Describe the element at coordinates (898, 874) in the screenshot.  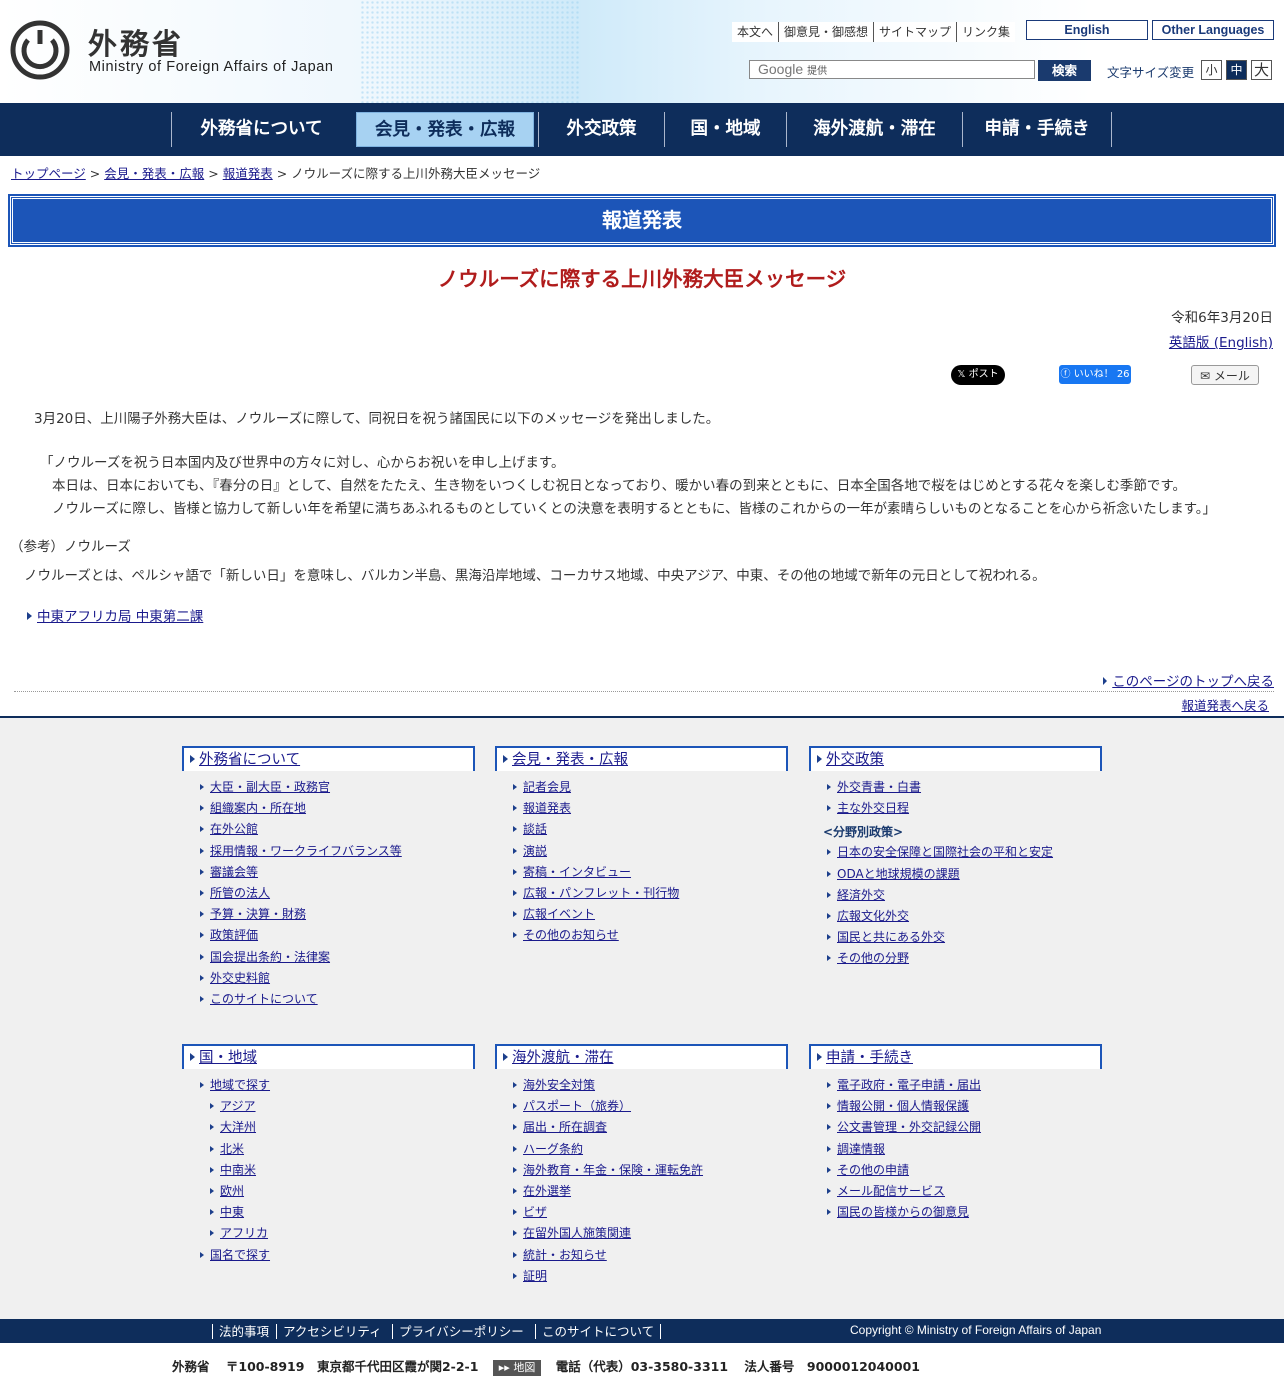
I see `footer-link: ODAと地球規模の課題` at that location.